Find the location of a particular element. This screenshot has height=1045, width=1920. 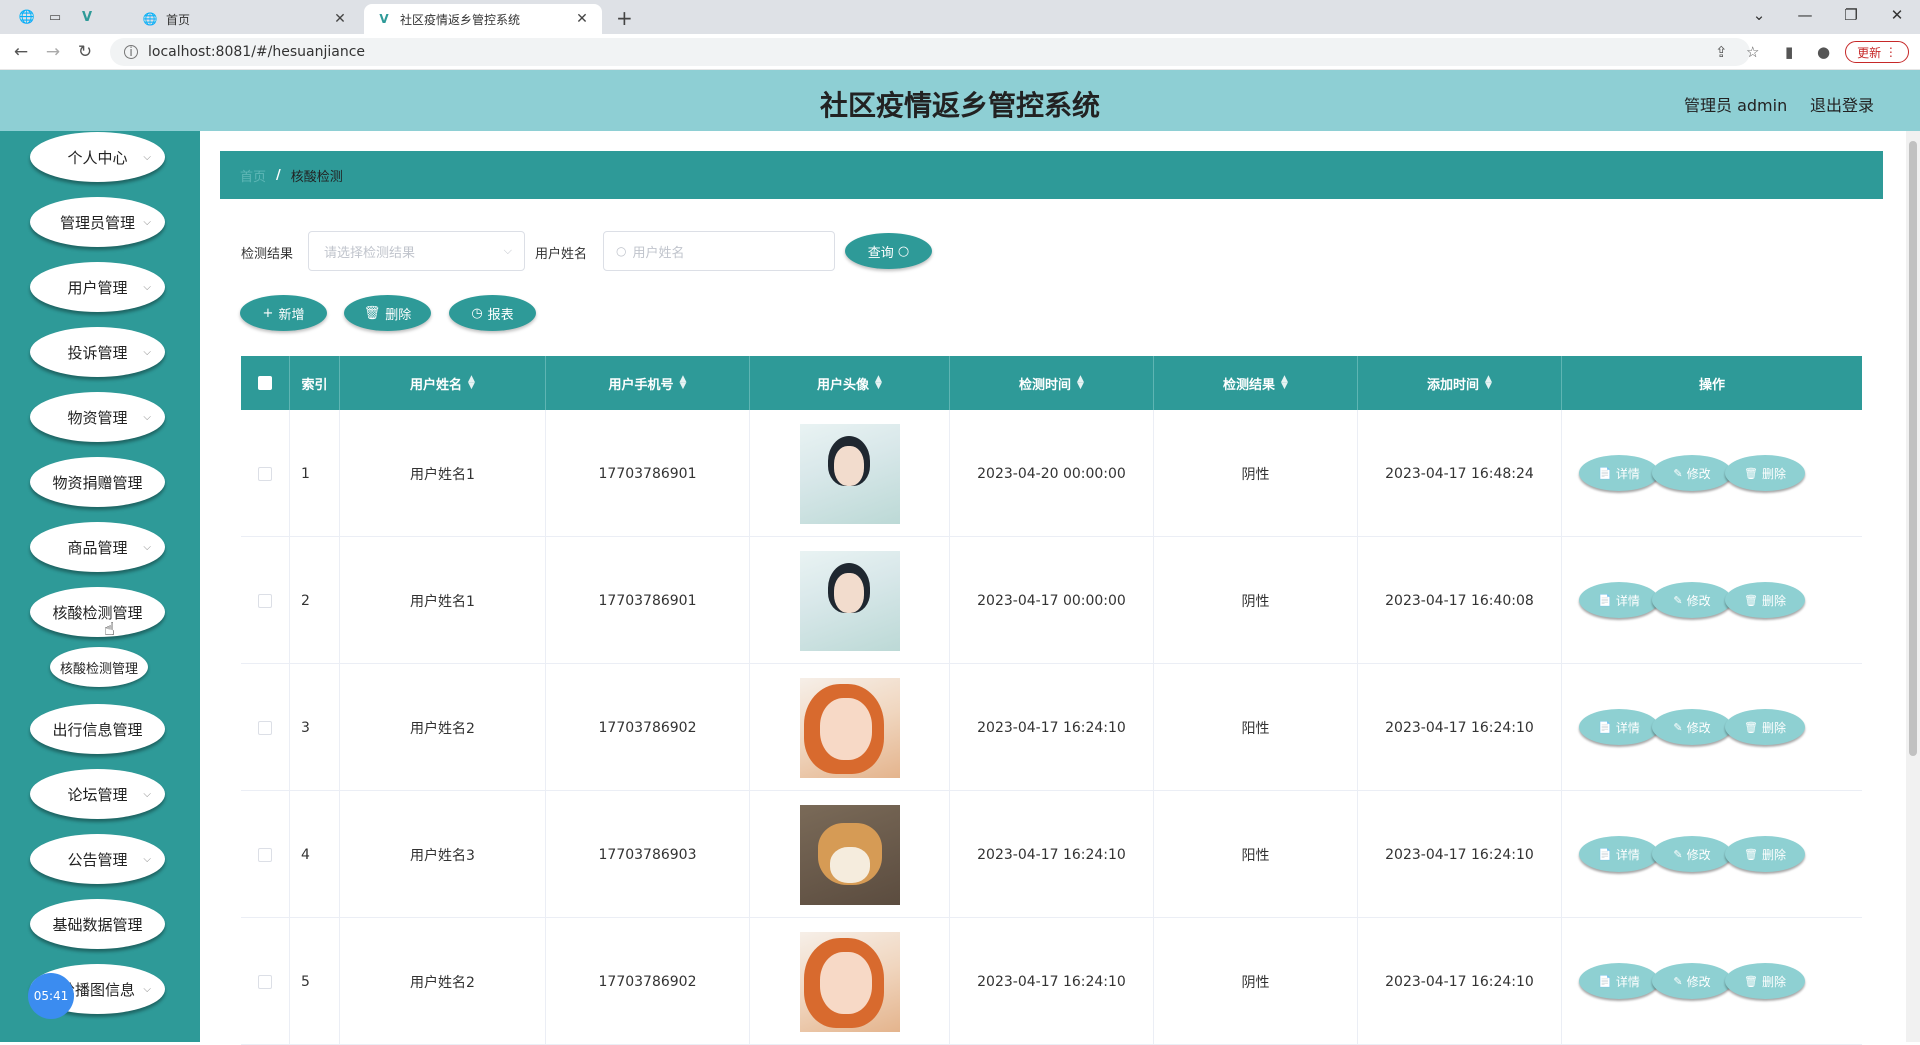

batch-delete-button: 🗑 删除 is located at coordinates (387, 313).